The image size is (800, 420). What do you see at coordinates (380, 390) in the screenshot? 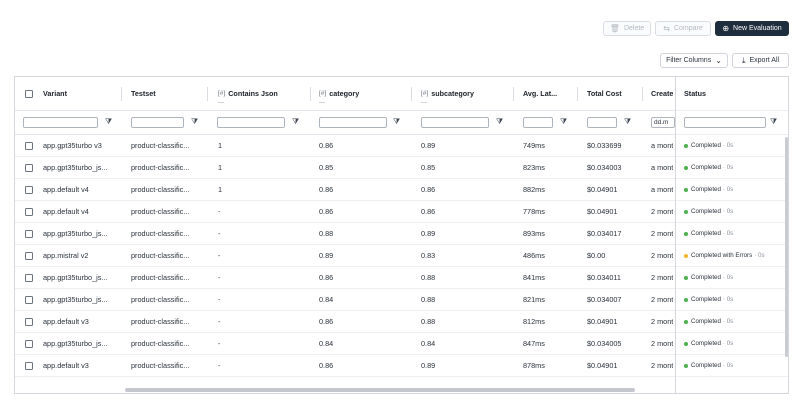
I see `horizontal-scrollbar` at bounding box center [380, 390].